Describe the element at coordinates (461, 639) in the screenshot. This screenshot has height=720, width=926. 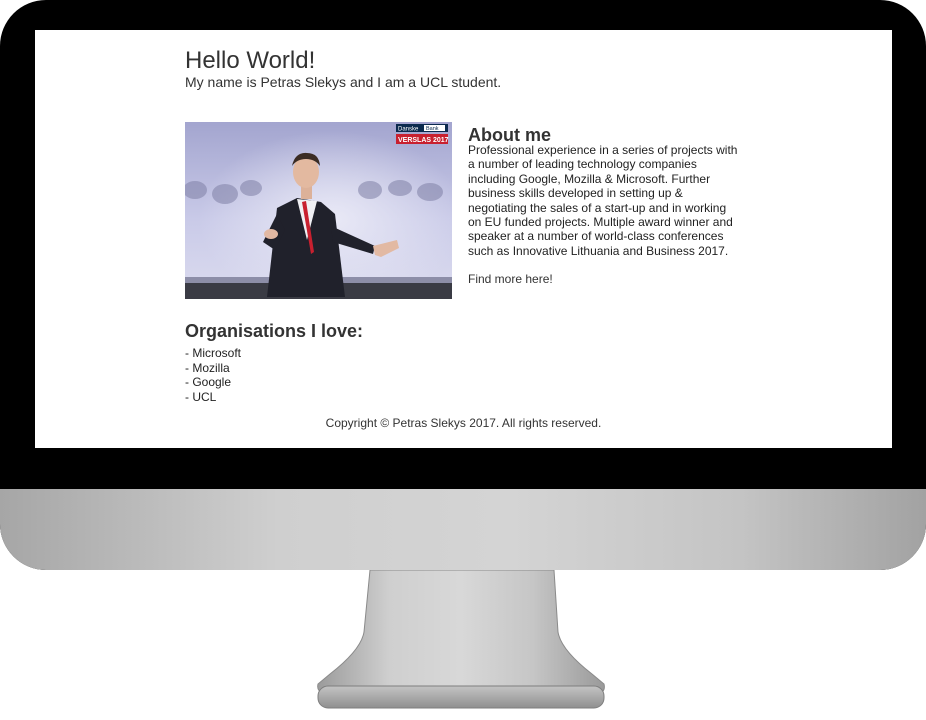
I see `monitor-stand` at that location.